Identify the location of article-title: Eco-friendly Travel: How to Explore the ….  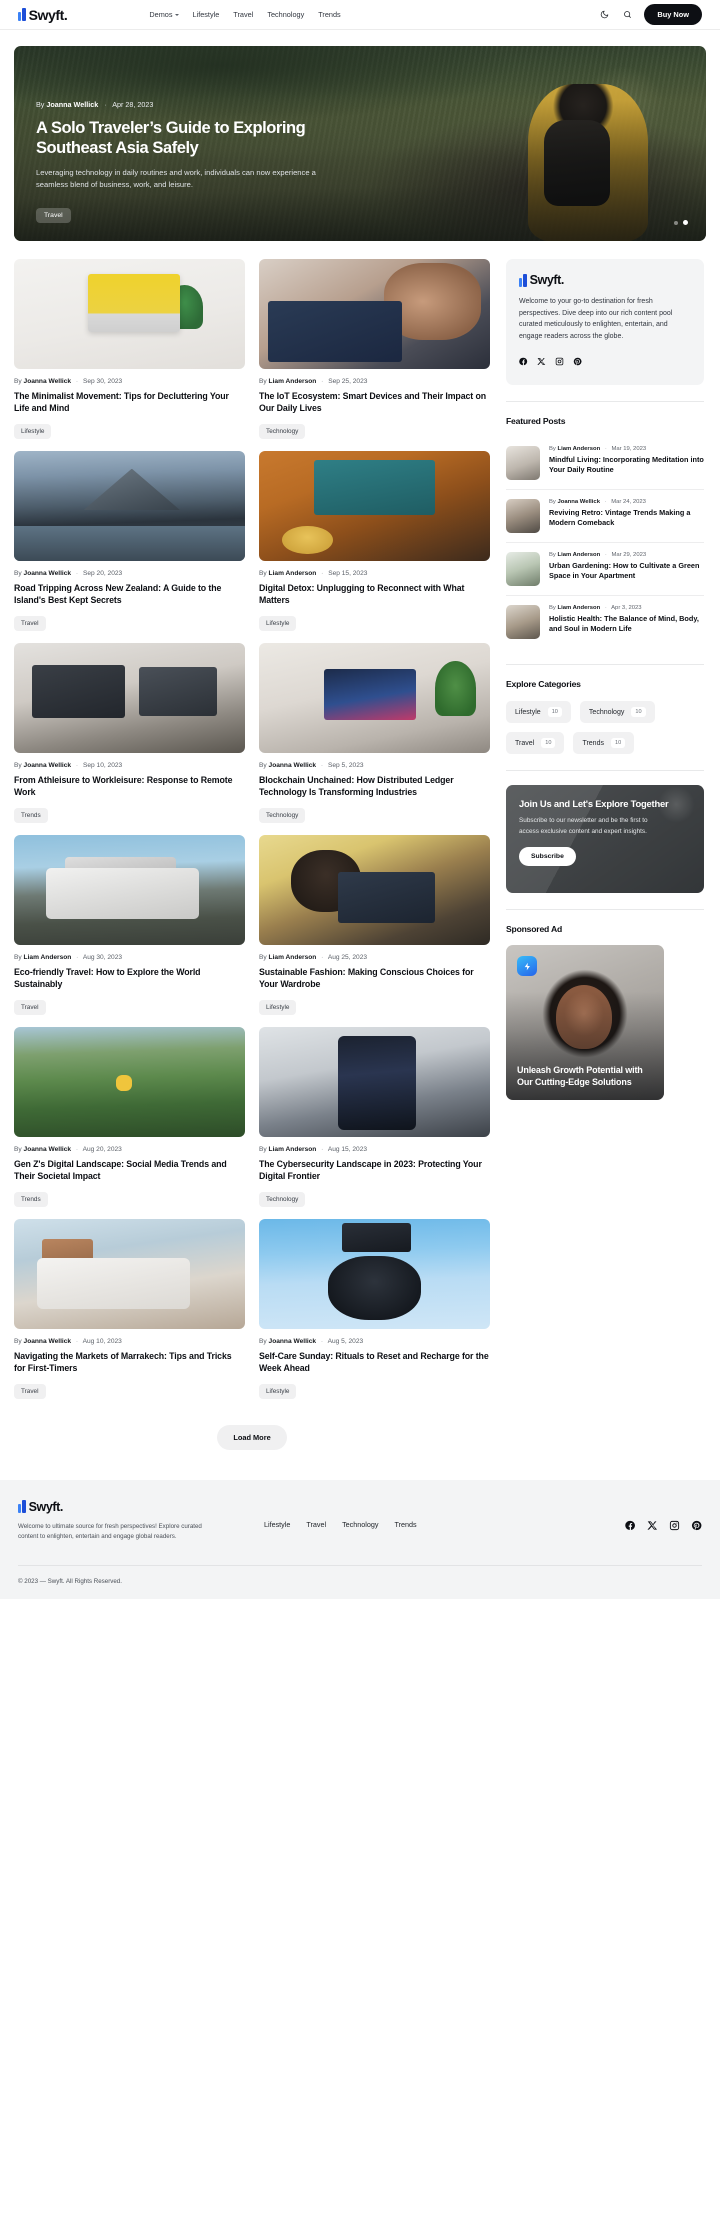
(129, 978).